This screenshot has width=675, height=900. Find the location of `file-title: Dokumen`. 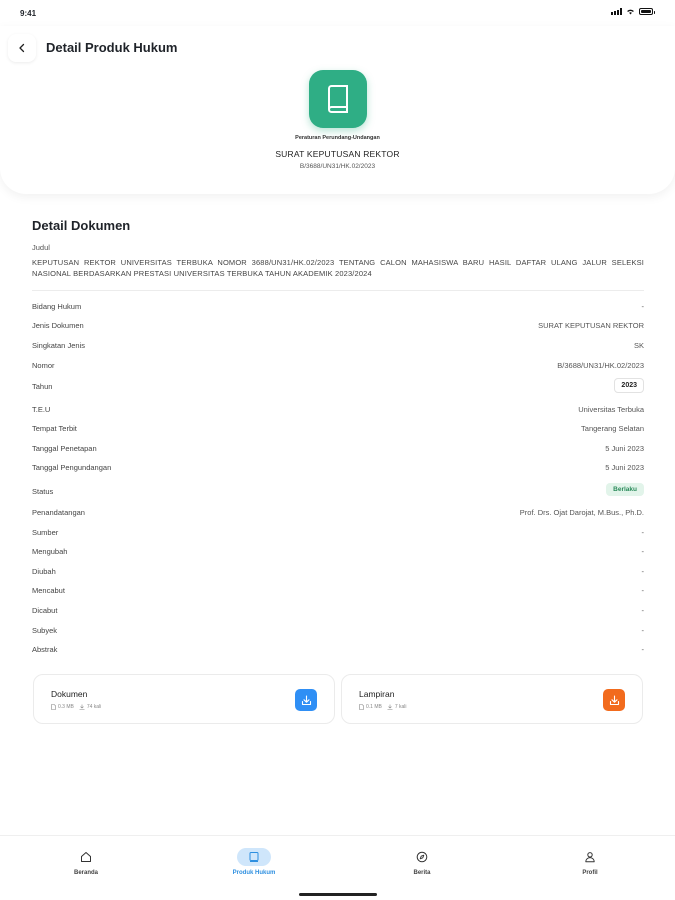

file-title: Dokumen is located at coordinates (69, 694).